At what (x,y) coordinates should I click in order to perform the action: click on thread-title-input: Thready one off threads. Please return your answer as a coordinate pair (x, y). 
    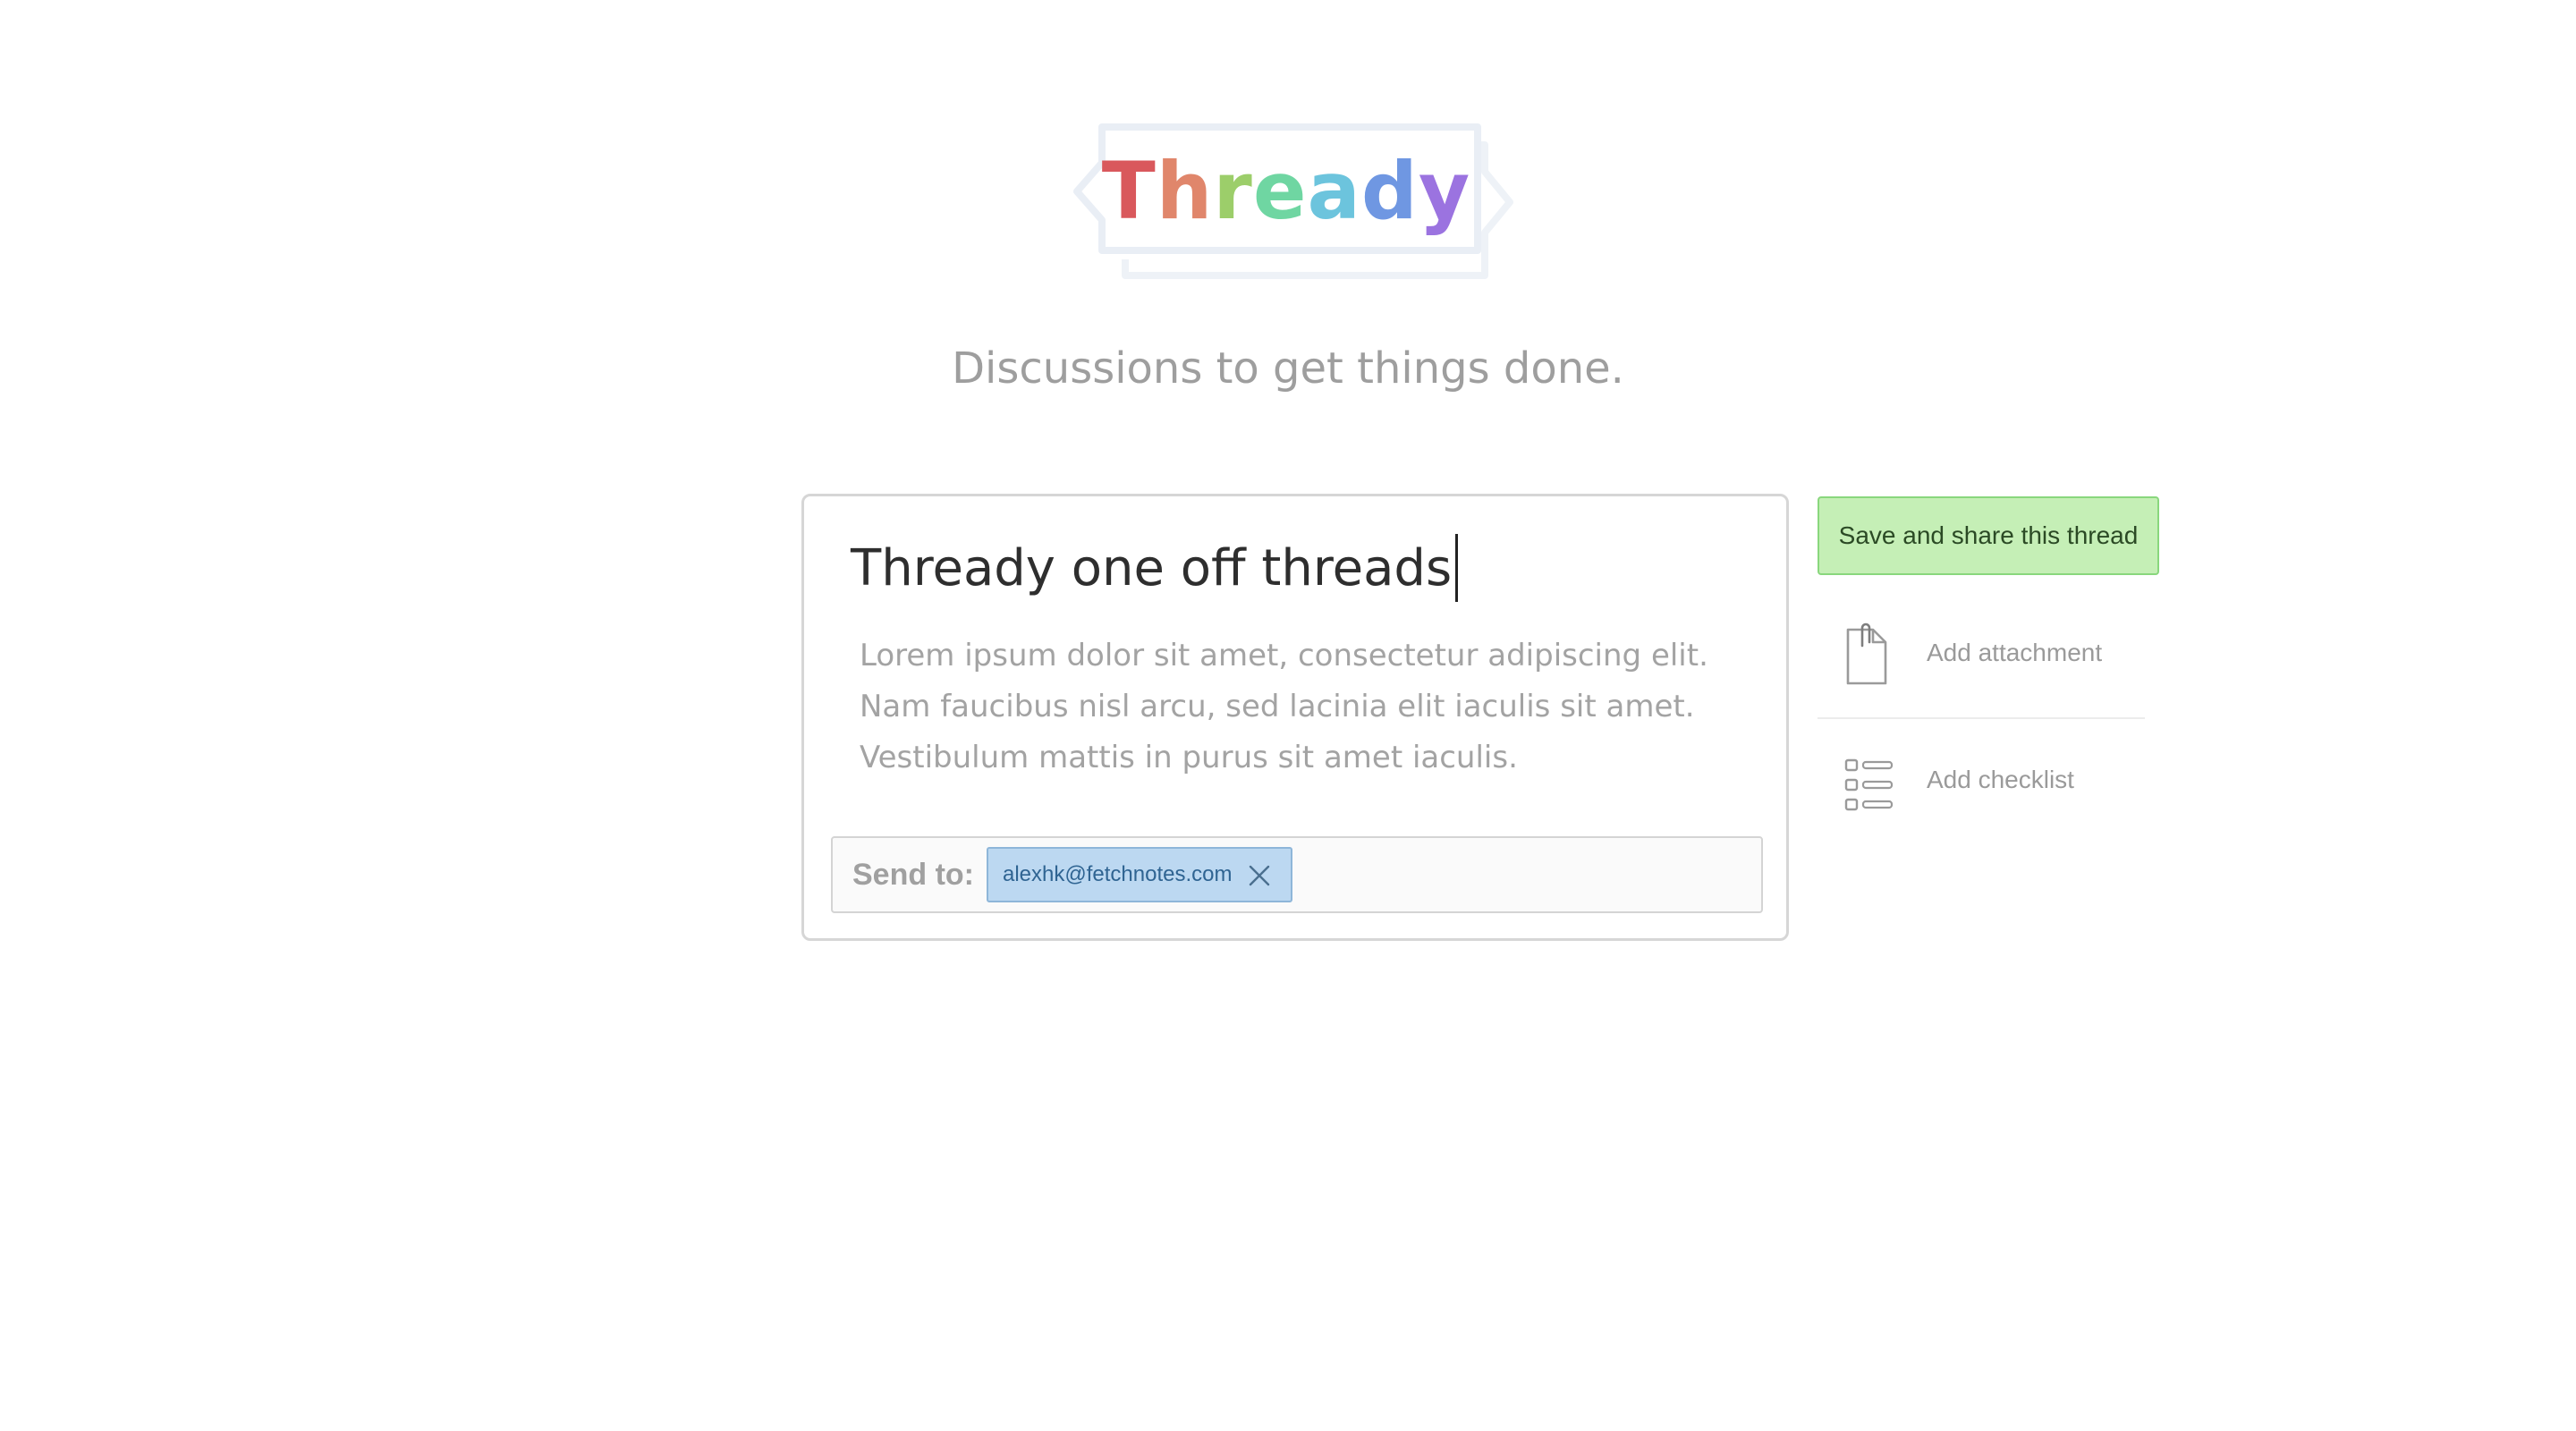
    Looking at the image, I should click on (1155, 567).